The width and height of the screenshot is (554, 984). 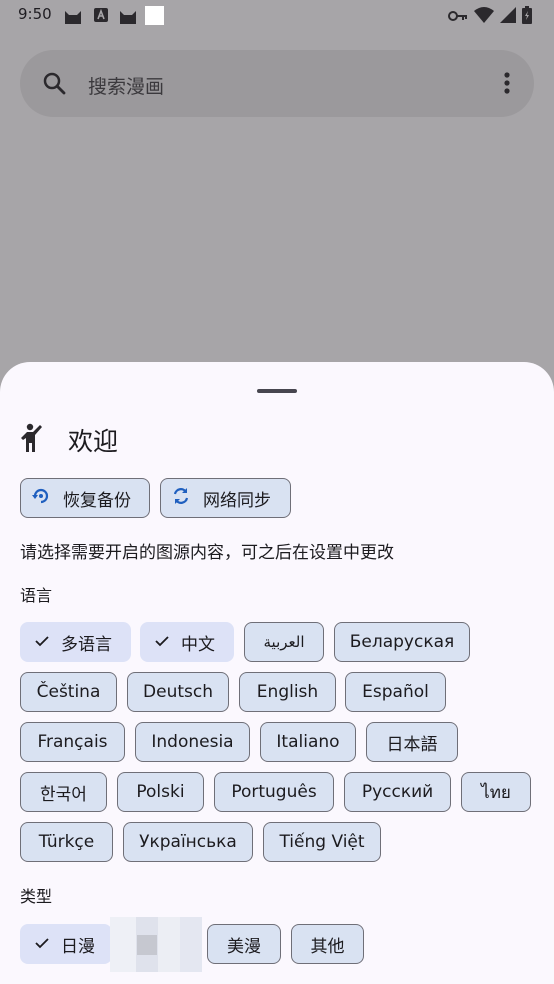 I want to click on language-chip-pl: Polski, so click(x=160, y=792).